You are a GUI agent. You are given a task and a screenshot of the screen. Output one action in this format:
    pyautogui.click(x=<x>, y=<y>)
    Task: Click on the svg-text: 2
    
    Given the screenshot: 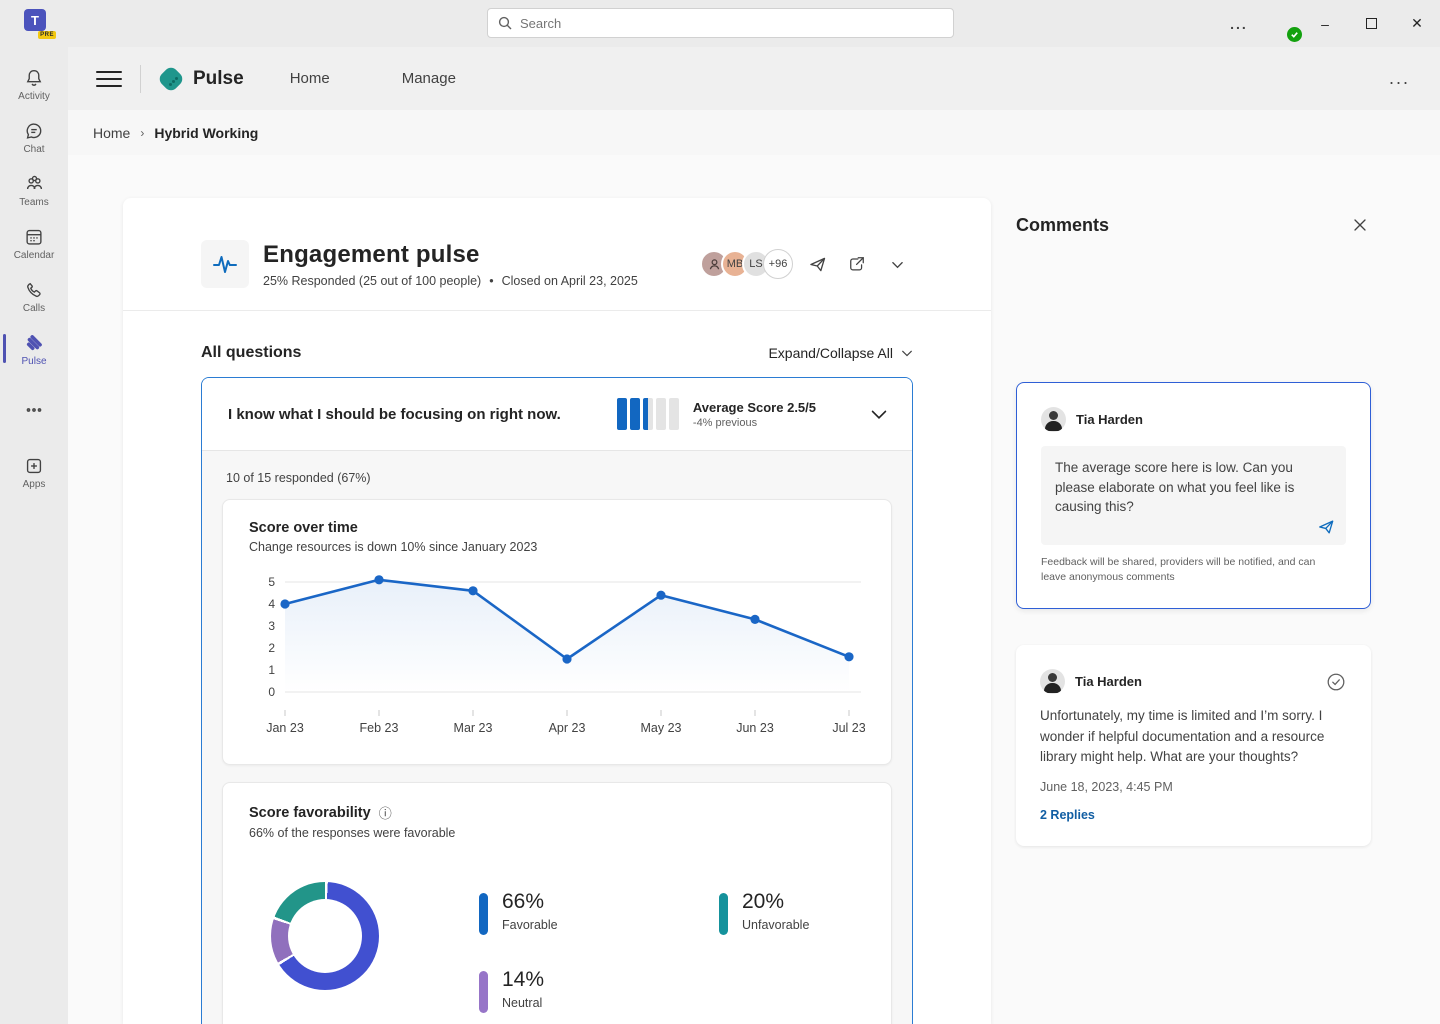 What is the action you would take?
    pyautogui.click(x=271, y=648)
    